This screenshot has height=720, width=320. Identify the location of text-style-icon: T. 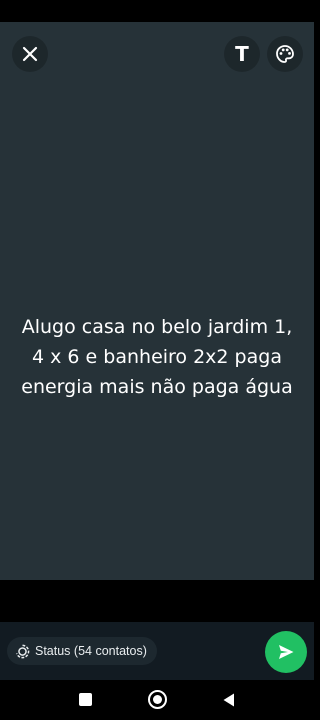
(242, 54).